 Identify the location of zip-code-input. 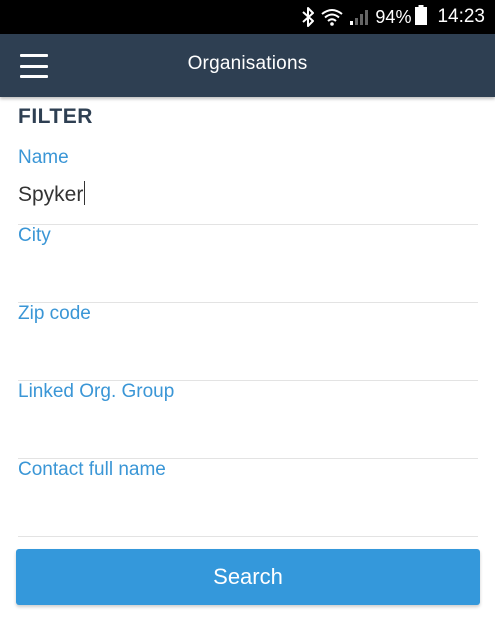
(248, 350).